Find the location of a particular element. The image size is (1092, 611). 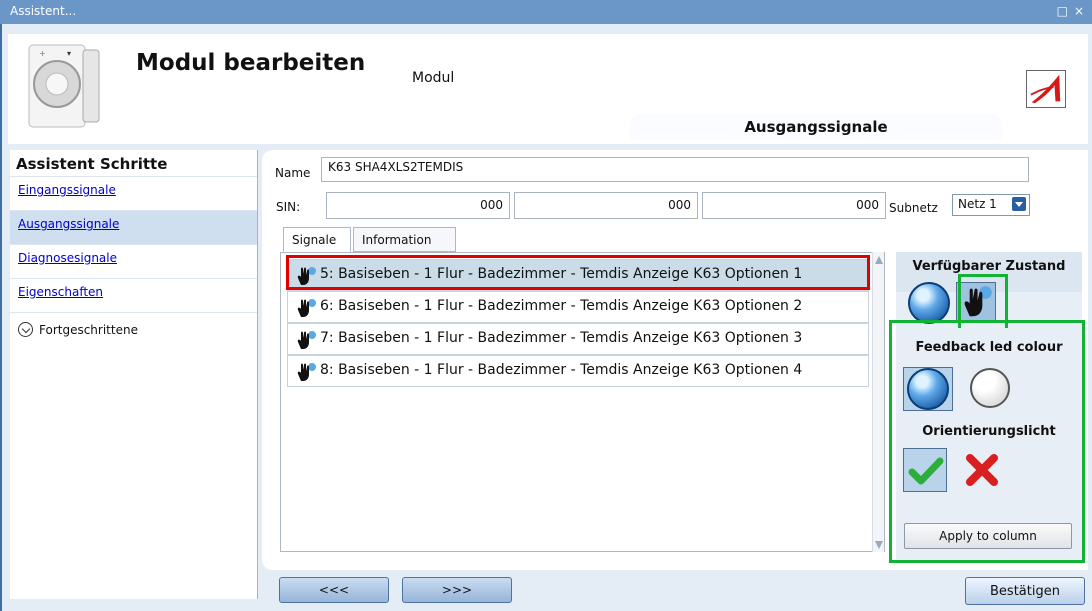

sidebar-item-label: Diagnosesignale is located at coordinates (67, 258).